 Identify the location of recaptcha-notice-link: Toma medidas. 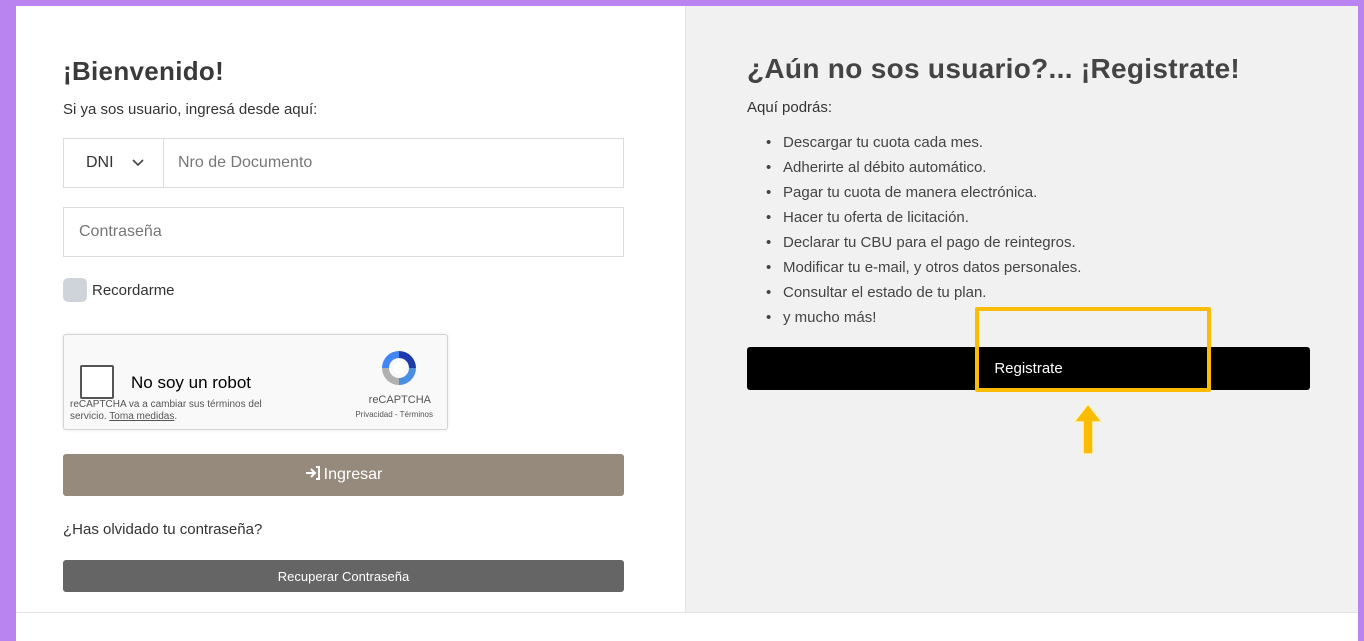
(141, 416).